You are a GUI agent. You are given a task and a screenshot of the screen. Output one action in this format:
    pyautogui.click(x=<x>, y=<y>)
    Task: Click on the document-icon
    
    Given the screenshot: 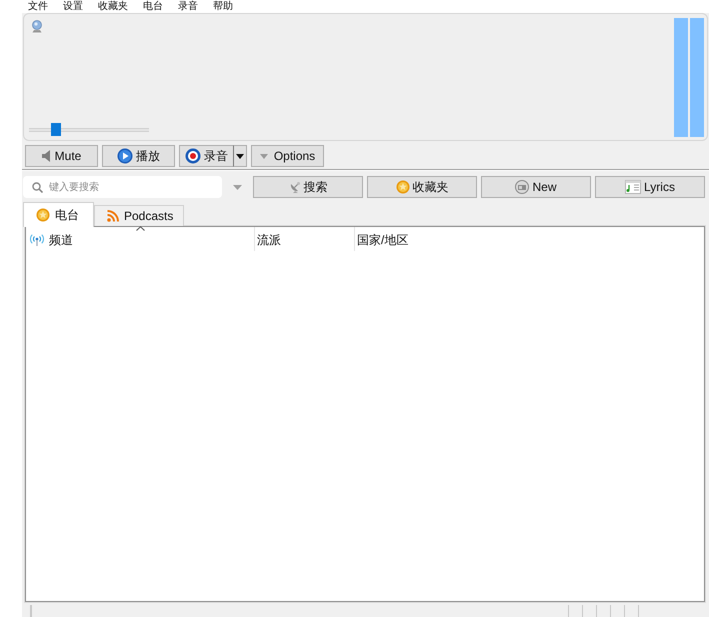 What is the action you would take?
    pyautogui.click(x=633, y=187)
    